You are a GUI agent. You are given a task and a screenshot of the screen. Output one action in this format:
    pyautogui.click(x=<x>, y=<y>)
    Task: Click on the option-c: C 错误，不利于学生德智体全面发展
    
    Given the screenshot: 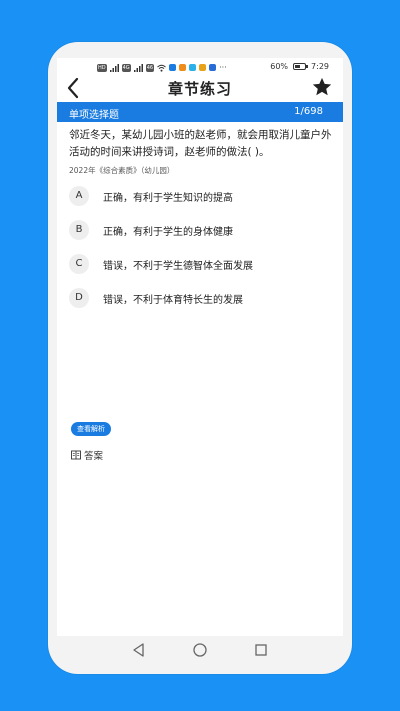 What is the action you would take?
    pyautogui.click(x=199, y=264)
    